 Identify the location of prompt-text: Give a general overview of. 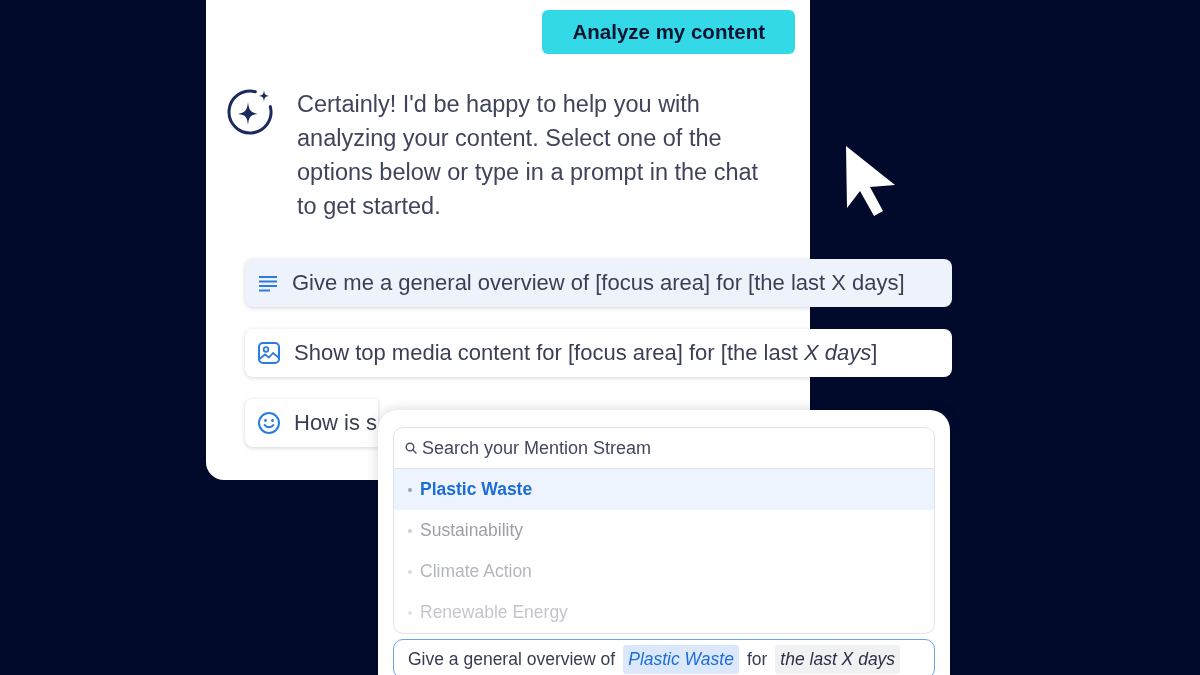
(512, 659).